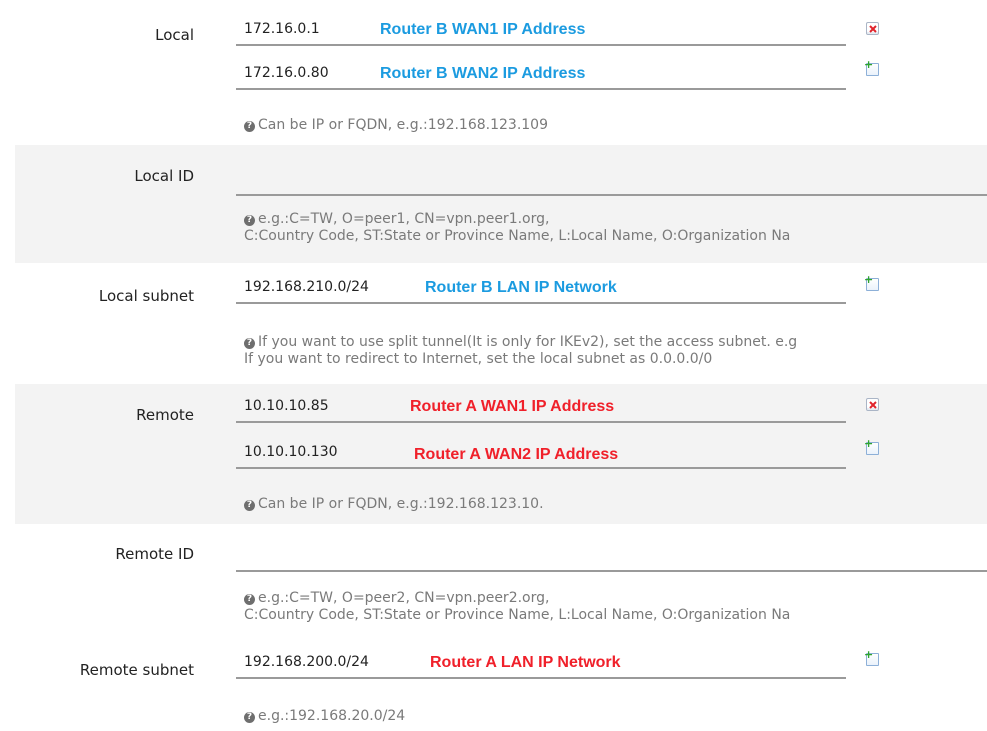 Image resolution: width=987 pixels, height=731 pixels. What do you see at coordinates (525, 662) in the screenshot?
I see `remote-subnet-annotation: Router A LAN IP Network` at bounding box center [525, 662].